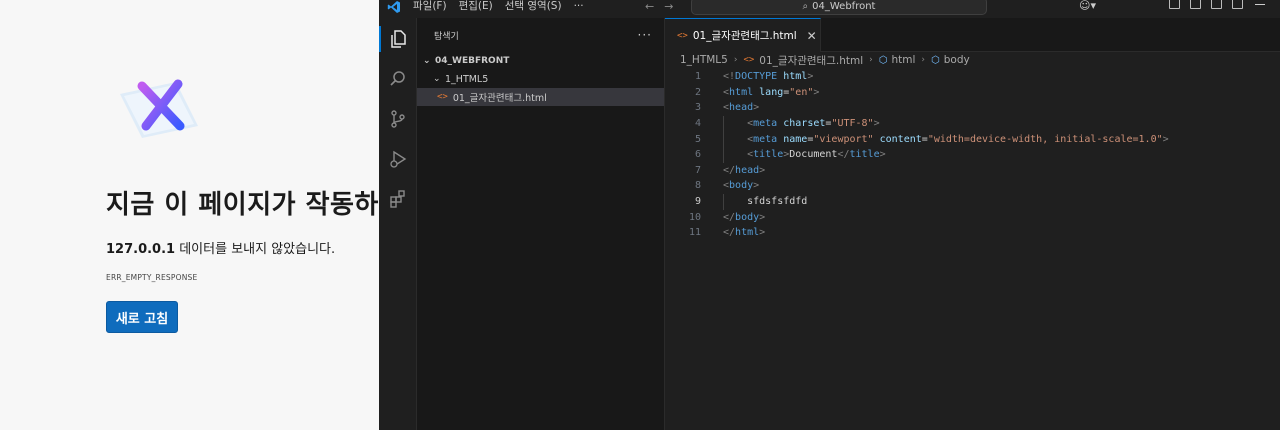 This screenshot has width=1280, height=430. I want to click on code-line: 4 <meta charset="UTF-8">, so click(972, 124).